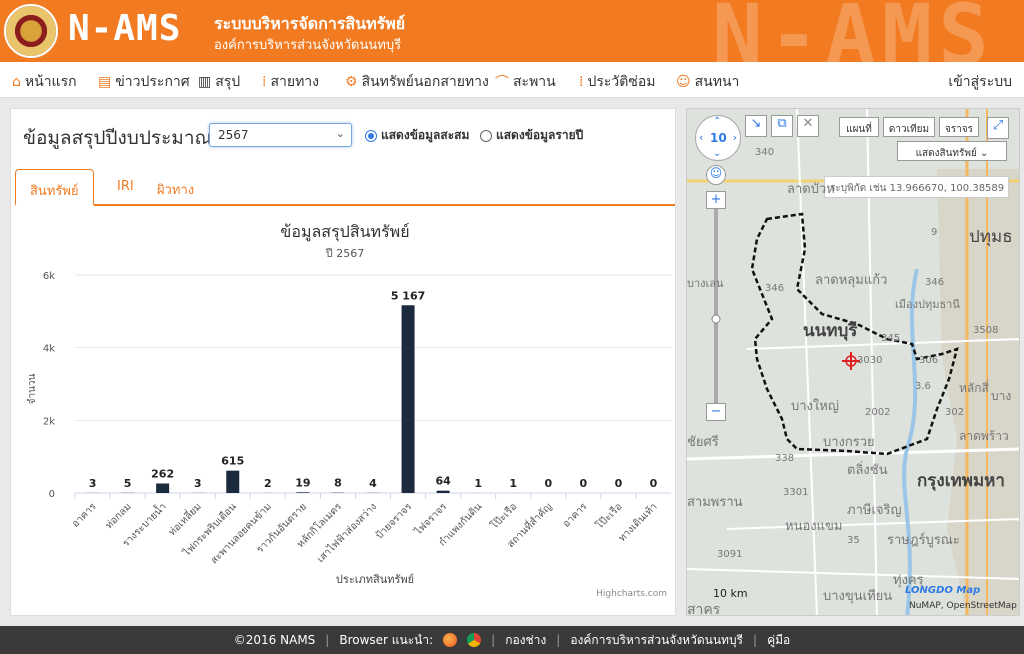  What do you see at coordinates (525, 640) in the screenshot?
I see `footer-link-engineering: กองช่าง` at bounding box center [525, 640].